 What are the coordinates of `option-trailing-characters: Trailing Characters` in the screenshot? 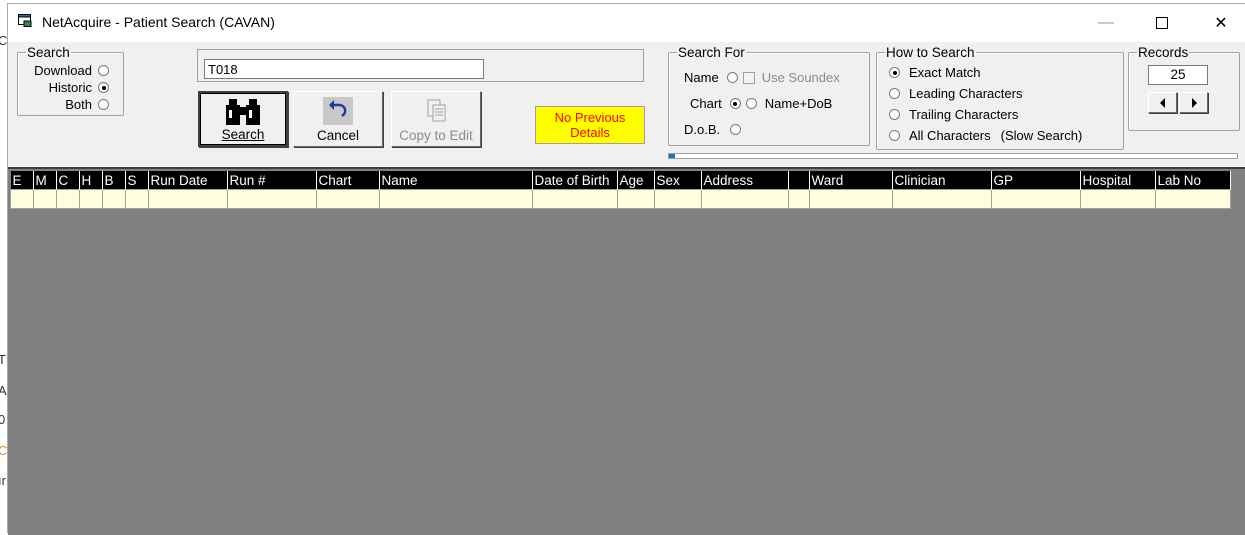 It's located at (953, 114).